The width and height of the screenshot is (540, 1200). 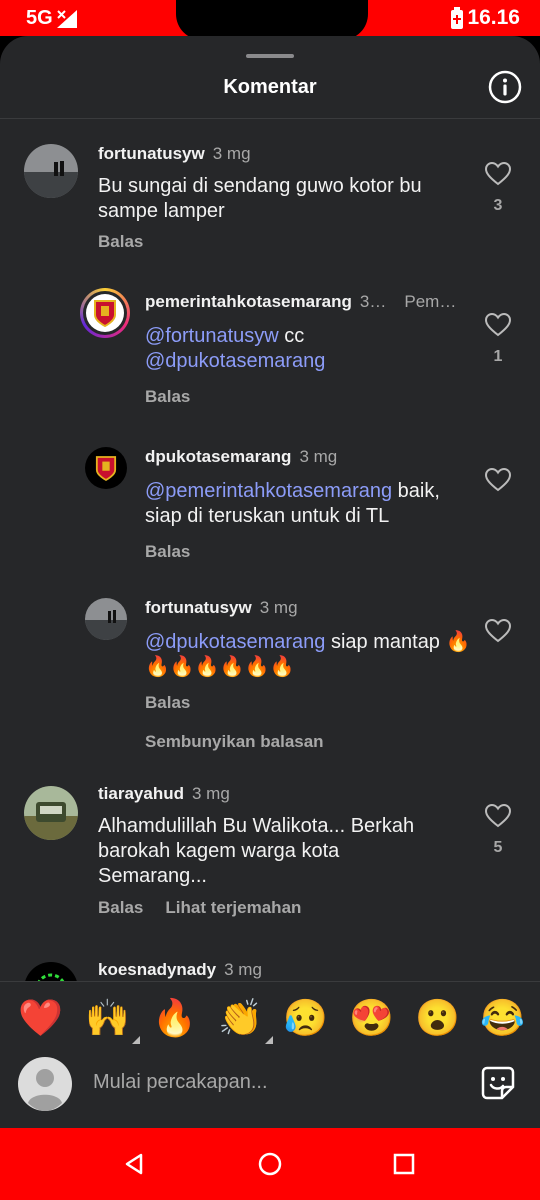 I want to click on mention-link: @fortunatusyw, so click(x=212, y=336).